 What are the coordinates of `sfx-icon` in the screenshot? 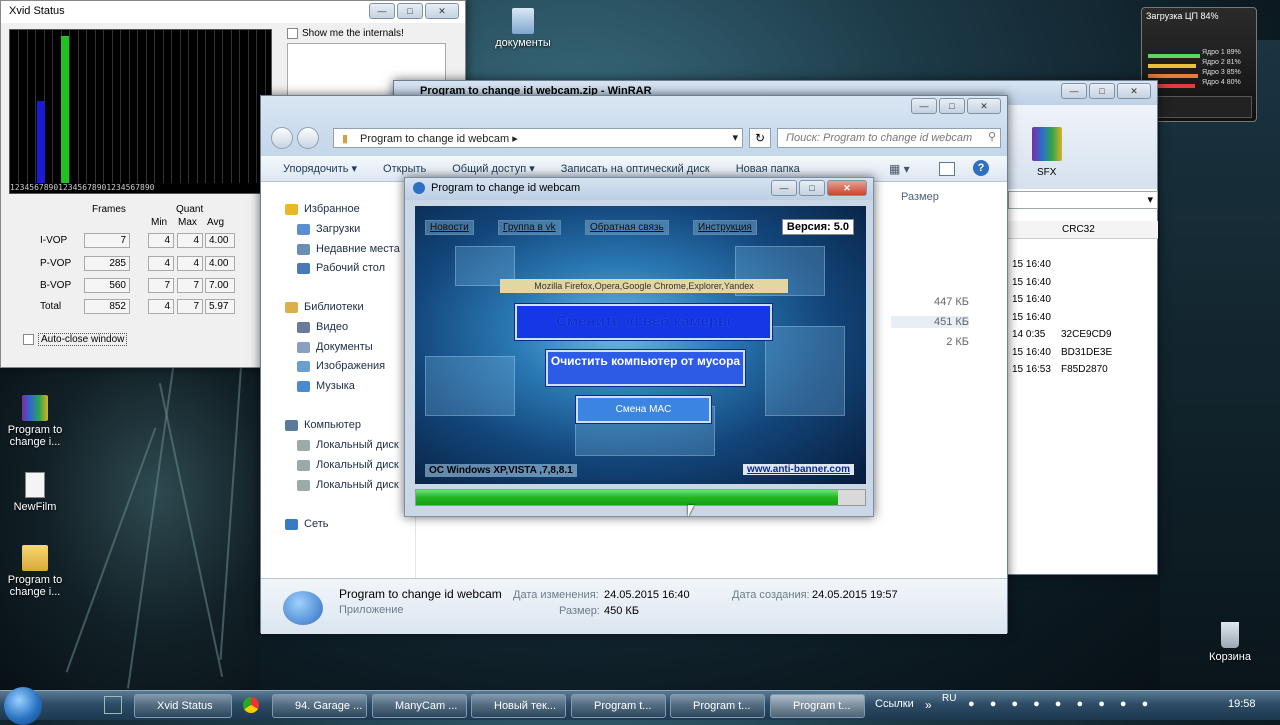 It's located at (1047, 144).